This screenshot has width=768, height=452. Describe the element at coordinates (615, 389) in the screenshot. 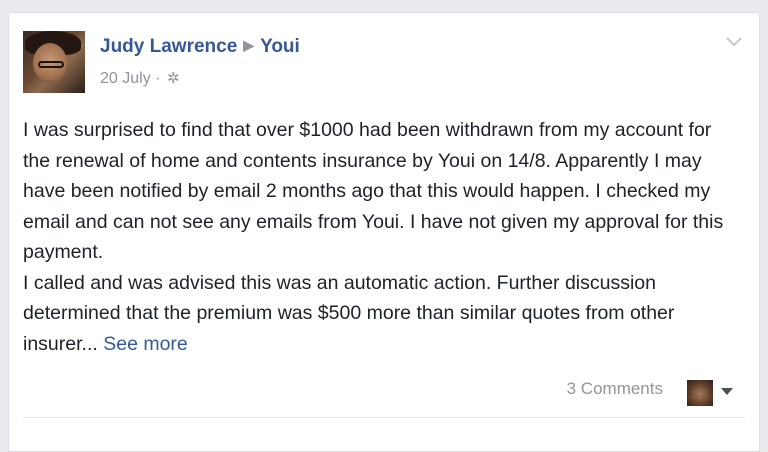

I see `comments-count-link: 3 Comments` at that location.